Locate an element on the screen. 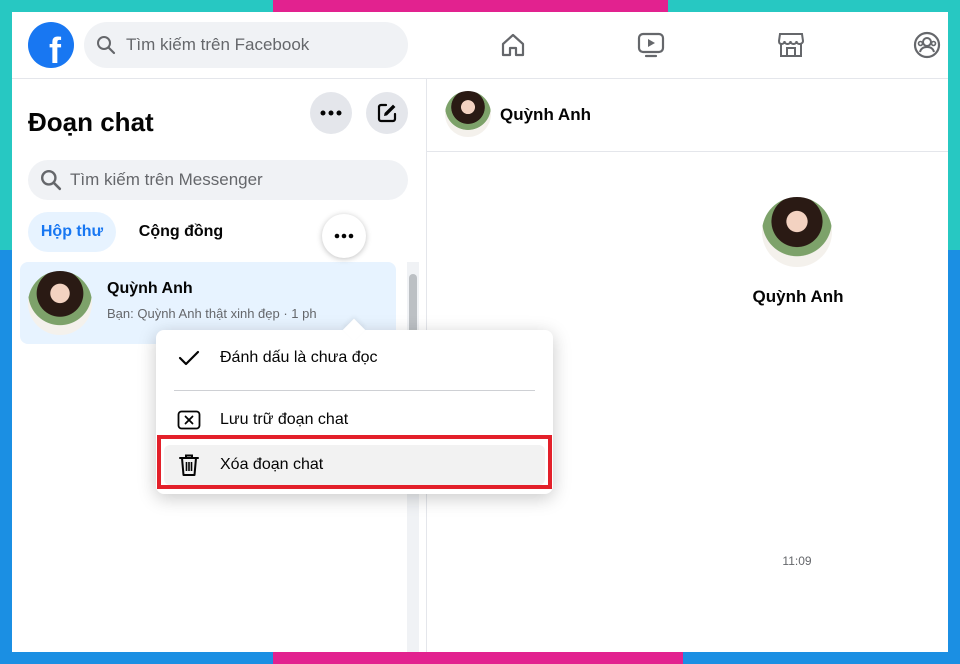 The width and height of the screenshot is (960, 664). top-navigation-bar: f Tìm kiếm trên Facebook is located at coordinates (480, 45).